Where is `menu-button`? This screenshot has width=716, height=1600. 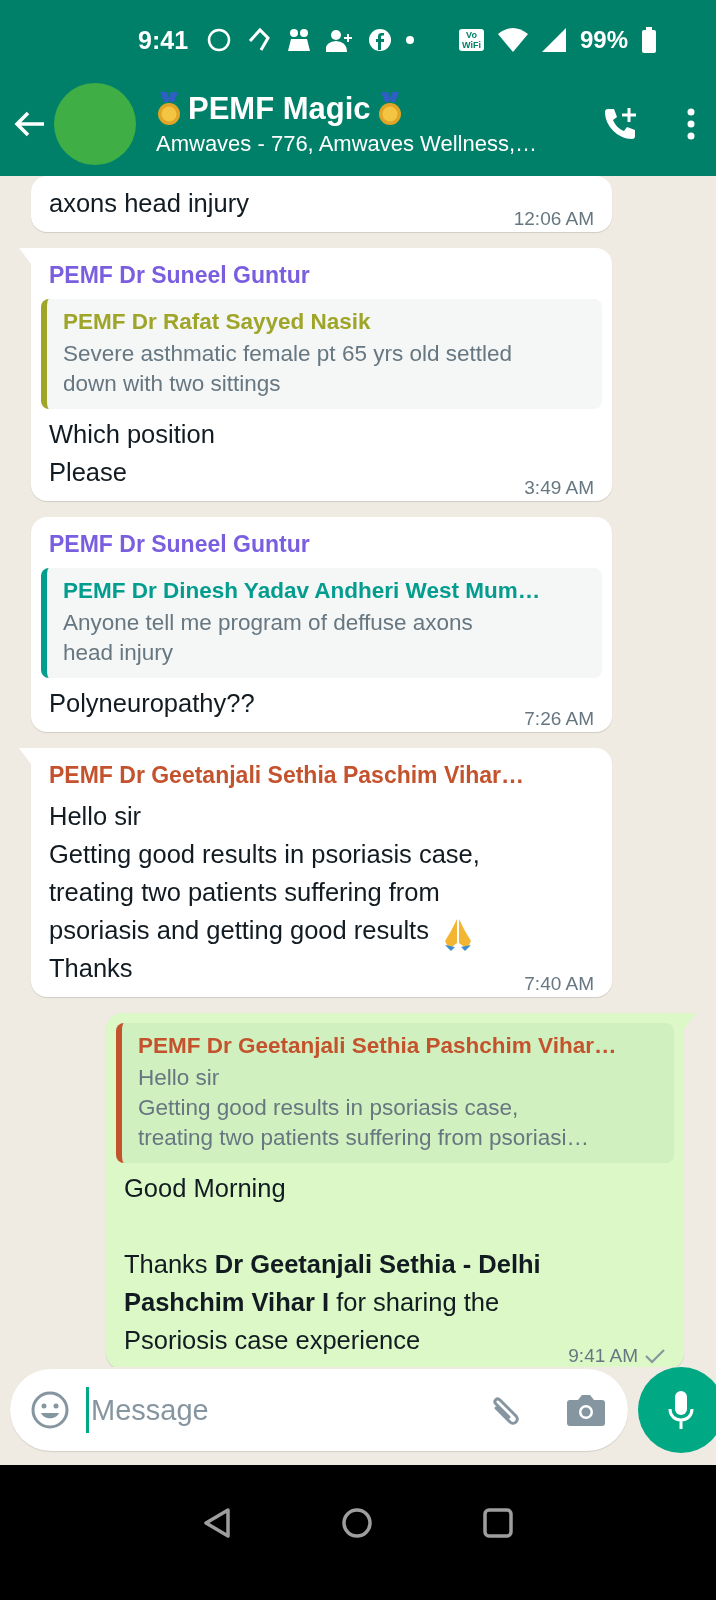
menu-button is located at coordinates (691, 124).